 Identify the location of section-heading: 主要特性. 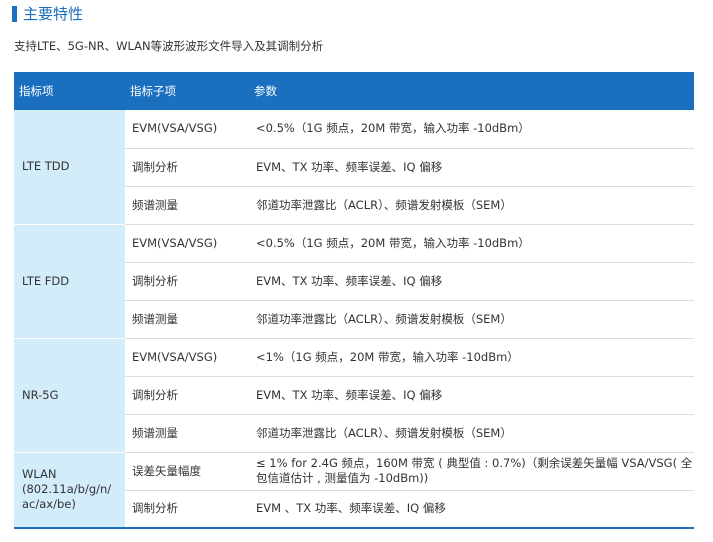
(47, 14).